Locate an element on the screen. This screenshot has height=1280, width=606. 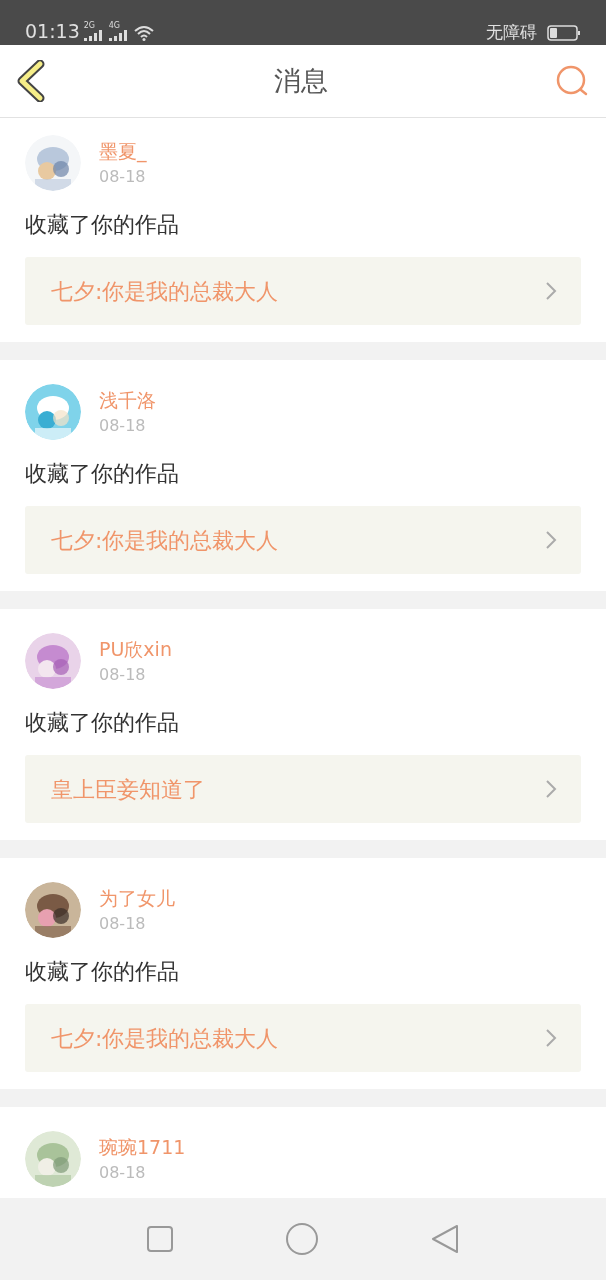
wifi-icon is located at coordinates (143, 33).